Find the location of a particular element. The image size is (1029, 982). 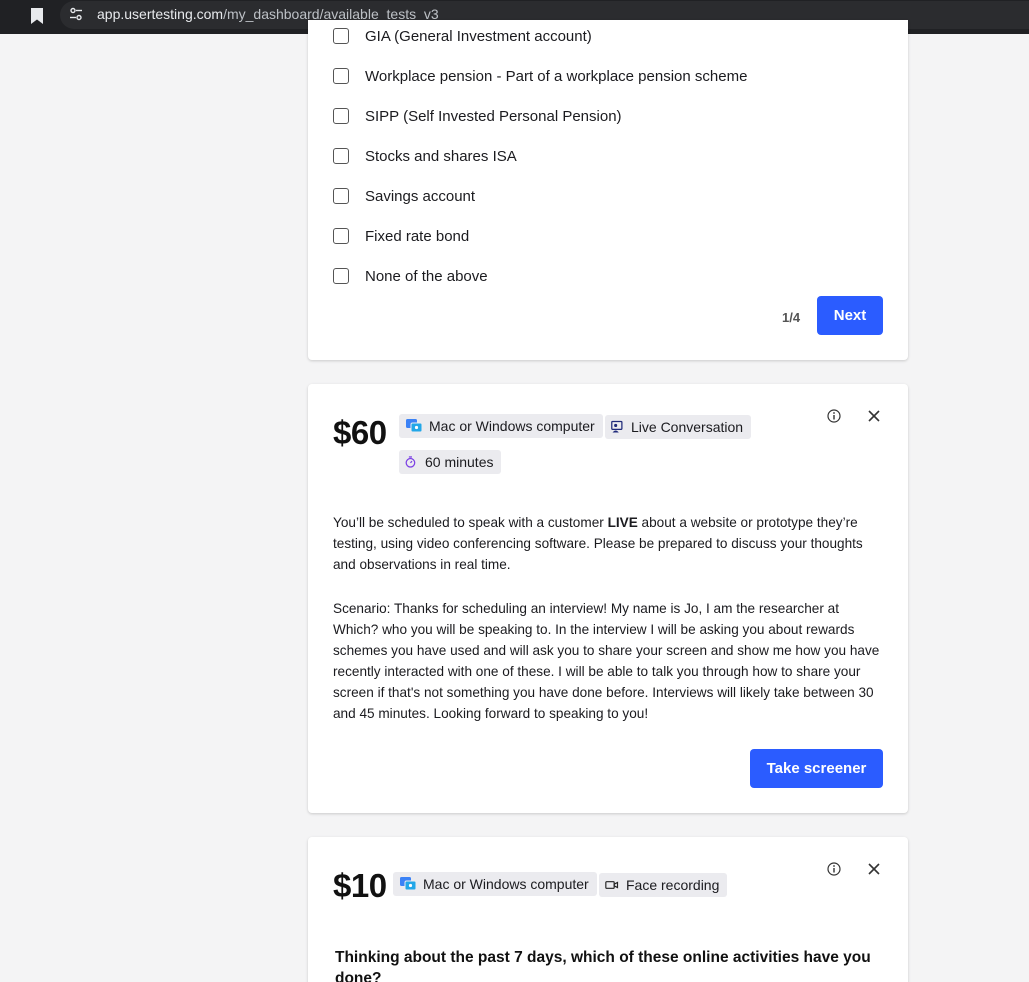

option-label: GIA (General Investment account) is located at coordinates (478, 36).